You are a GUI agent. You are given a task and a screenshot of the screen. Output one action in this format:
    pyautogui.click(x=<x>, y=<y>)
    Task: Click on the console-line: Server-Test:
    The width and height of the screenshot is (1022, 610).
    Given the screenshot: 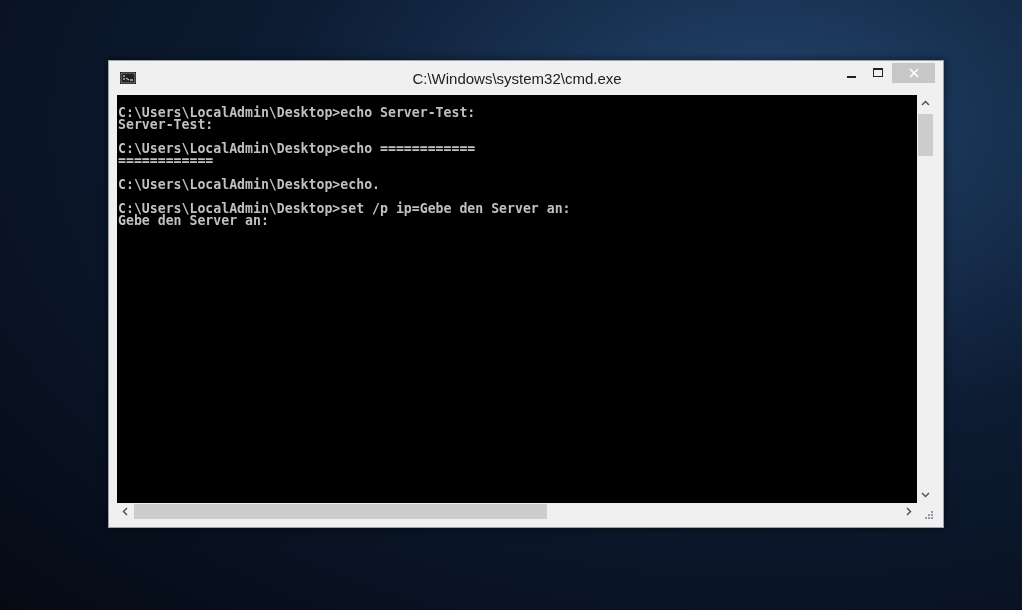 What is the action you would take?
    pyautogui.click(x=166, y=125)
    